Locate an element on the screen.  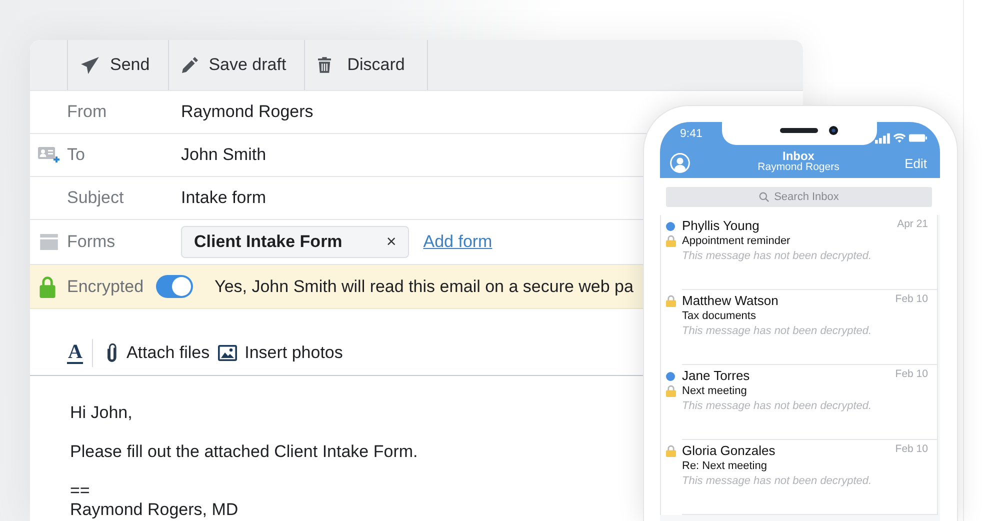
signal-icon is located at coordinates (882, 138).